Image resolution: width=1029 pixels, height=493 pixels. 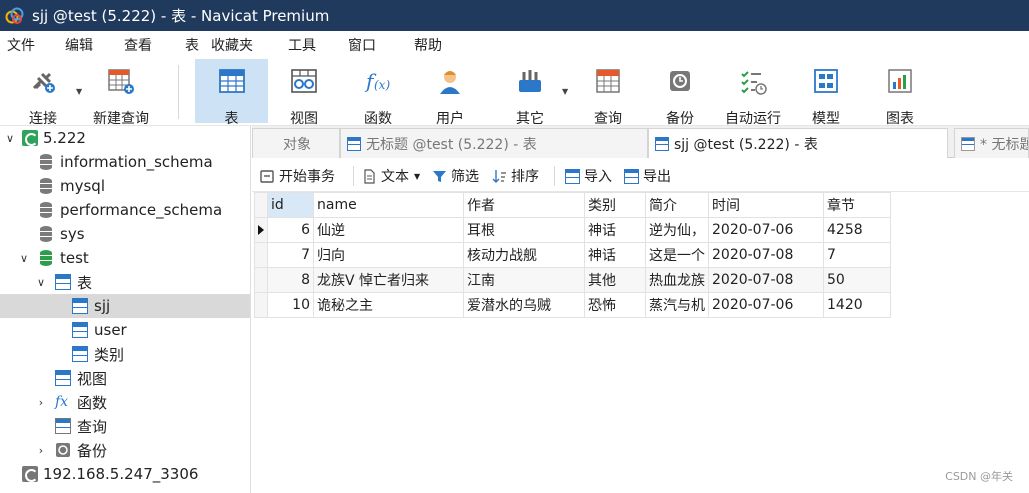 I want to click on tab-untitled-table: 无标题 @test (5.222) - 表, so click(x=494, y=143).